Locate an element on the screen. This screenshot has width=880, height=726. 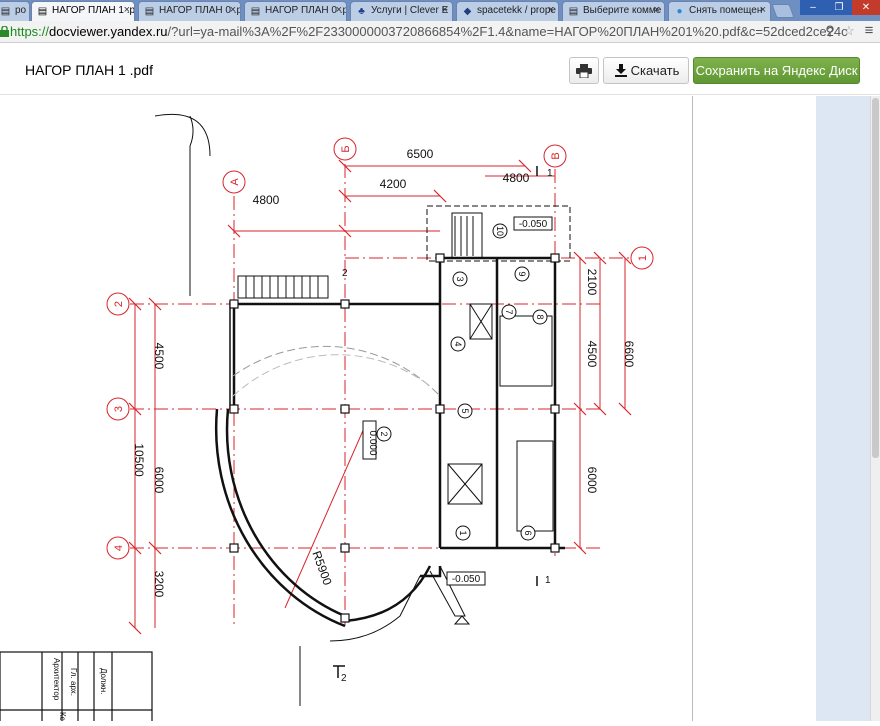
tab-0: ▤ ро is located at coordinates (15, 11).